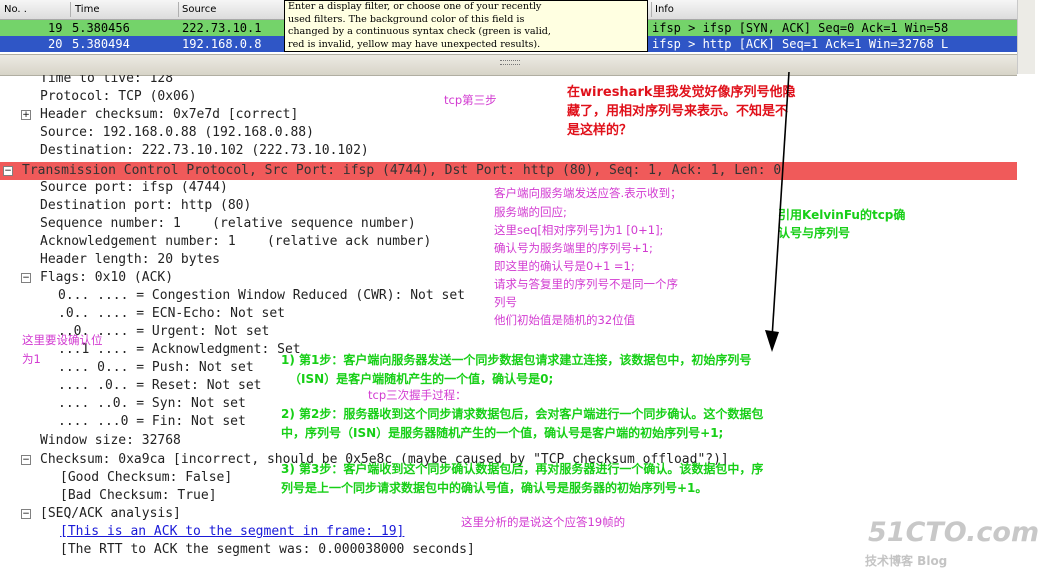 The image size is (1043, 569). Describe the element at coordinates (508, 97) in the screenshot. I see `detail-protocol: Protocol: TCP (0x06)` at that location.